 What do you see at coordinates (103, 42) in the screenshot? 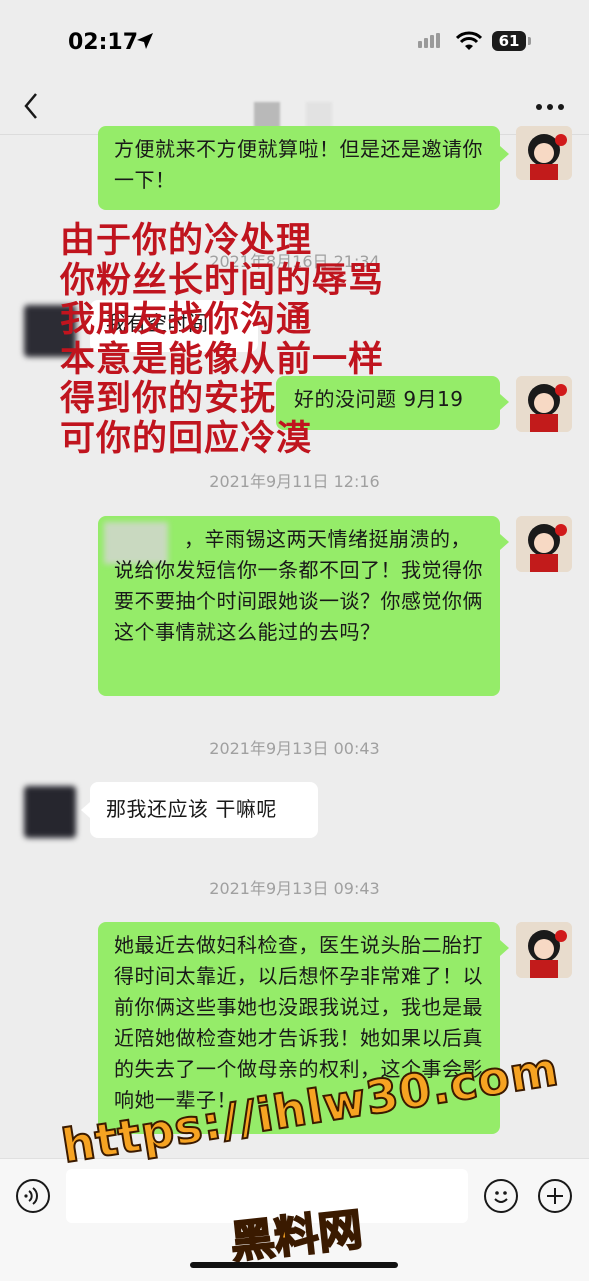
I see `status-time: 02:17` at bounding box center [103, 42].